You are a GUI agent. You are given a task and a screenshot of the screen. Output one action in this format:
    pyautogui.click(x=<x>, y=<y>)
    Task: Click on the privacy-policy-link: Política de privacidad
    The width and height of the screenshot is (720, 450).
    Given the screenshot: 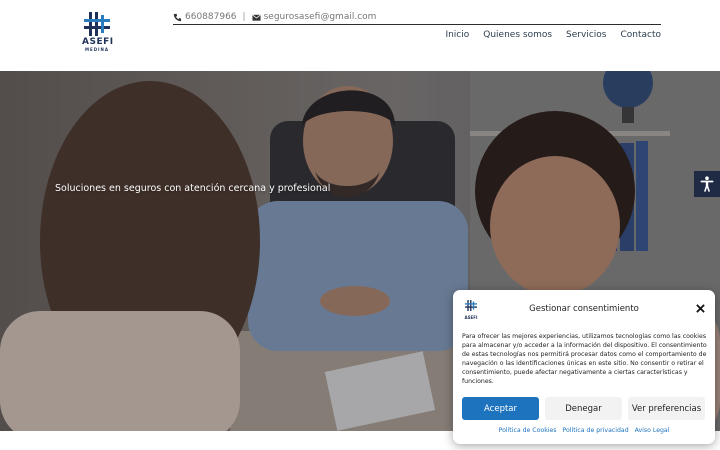 What is the action you would take?
    pyautogui.click(x=596, y=430)
    